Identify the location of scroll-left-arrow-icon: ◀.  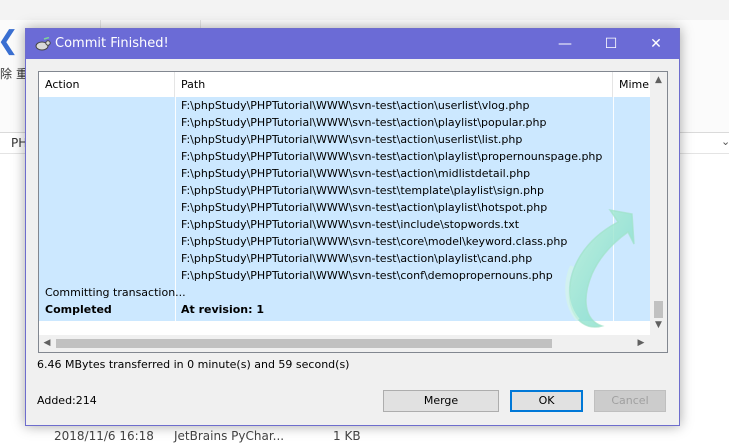
(47, 343).